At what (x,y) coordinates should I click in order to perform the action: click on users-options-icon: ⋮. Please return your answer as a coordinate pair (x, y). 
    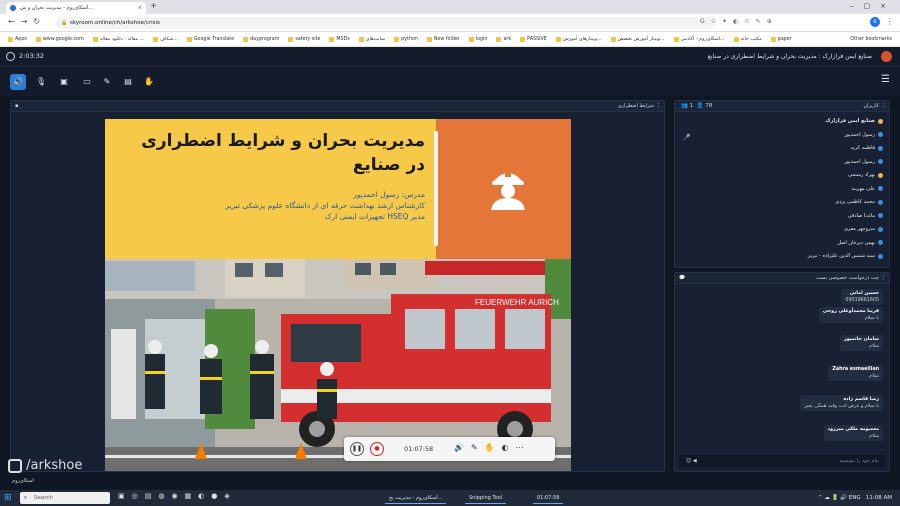
    Looking at the image, I should click on (883, 106).